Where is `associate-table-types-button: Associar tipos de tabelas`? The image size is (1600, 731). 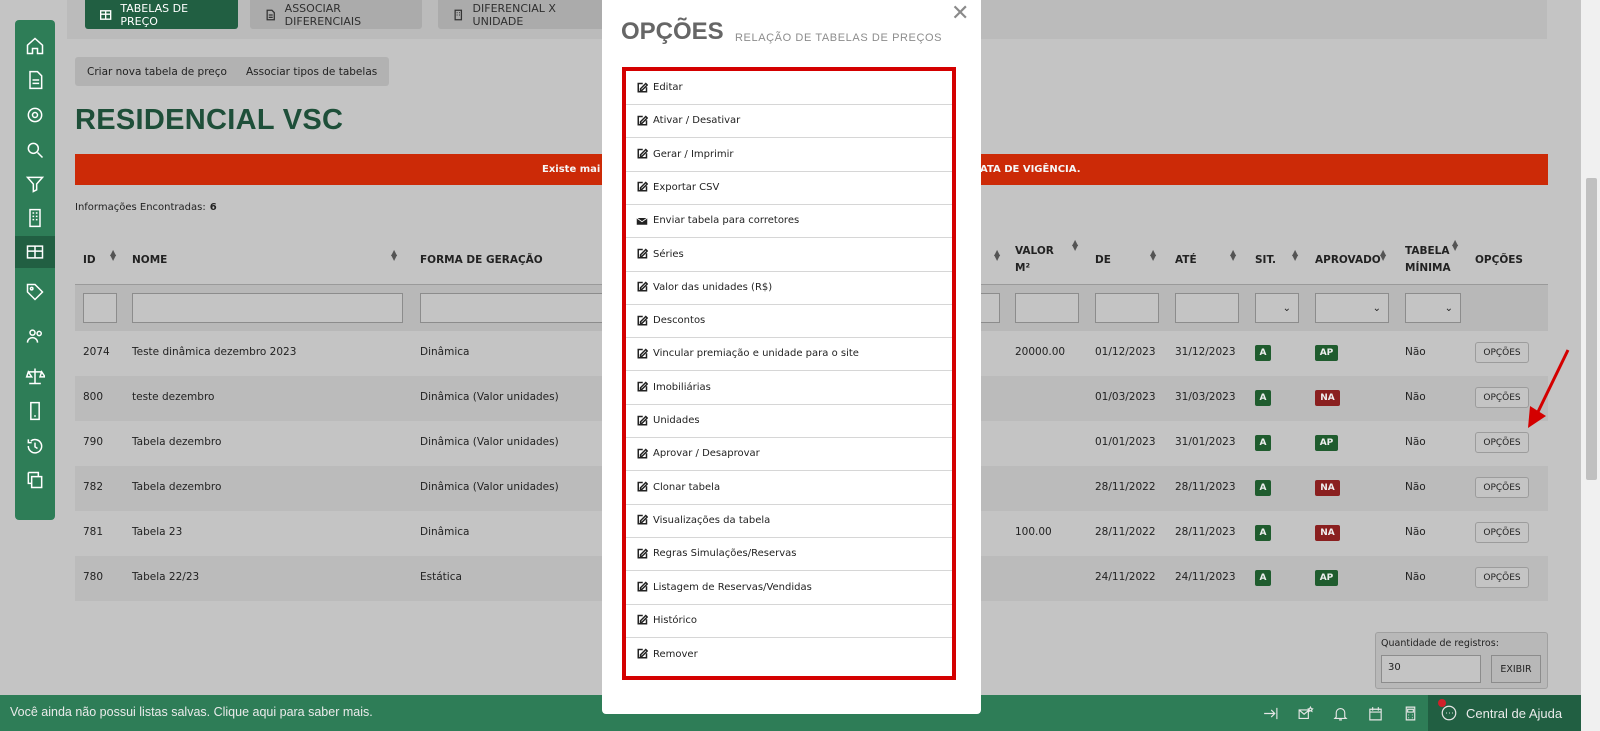
associate-table-types-button: Associar tipos de tabelas is located at coordinates (312, 71).